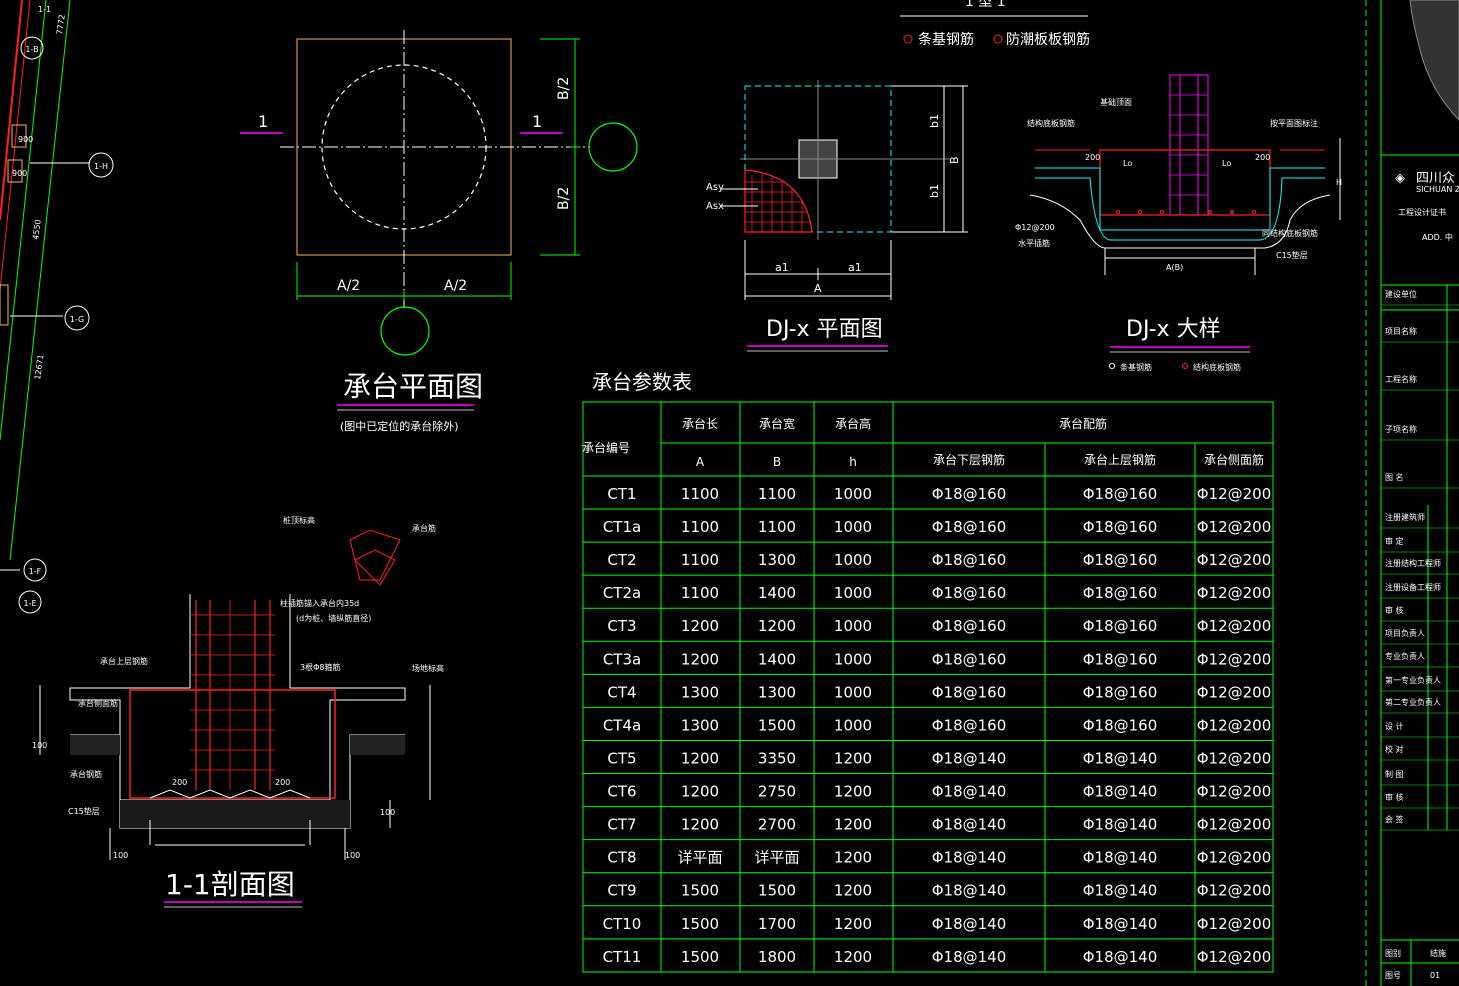  I want to click on pile-cap-plan: 1 1 B/2 B/2 A/2 A/2 承台平面图 (图中已定位的承台除外), so click(439, 231).